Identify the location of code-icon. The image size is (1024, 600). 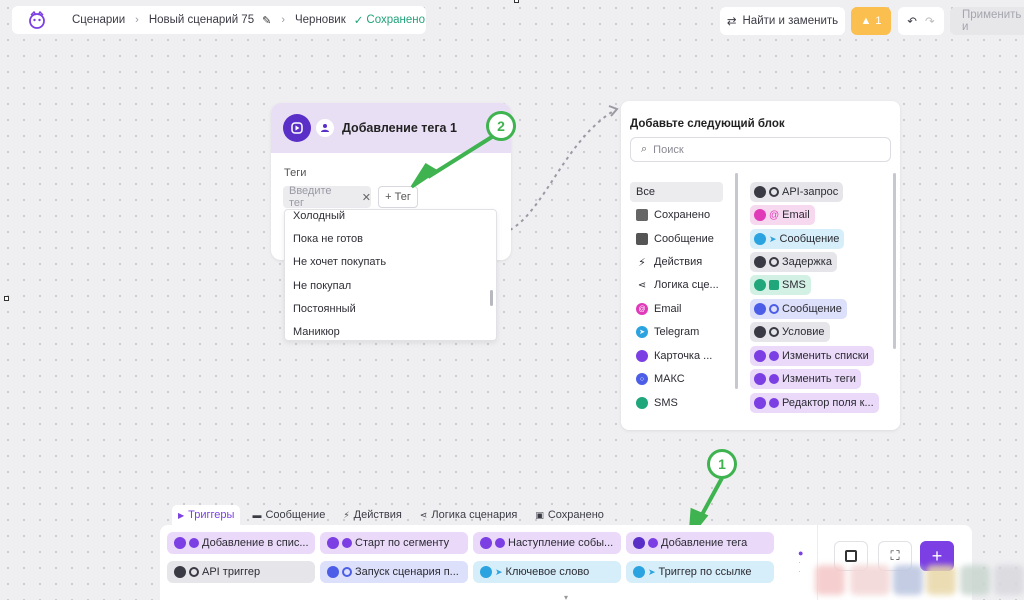
(486, 543).